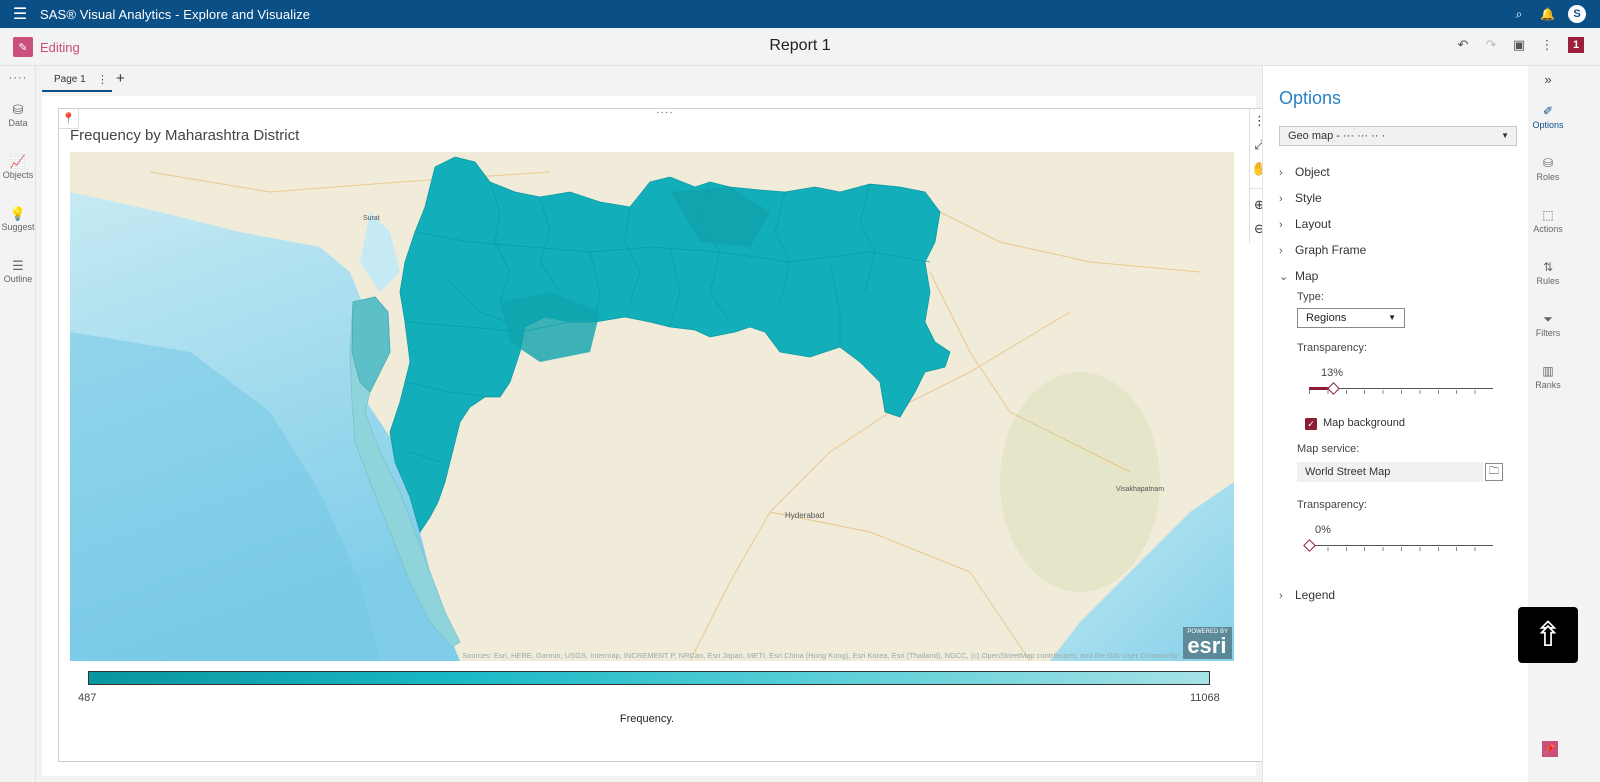 This screenshot has width=1600, height=782. Describe the element at coordinates (1548, 79) in the screenshot. I see `collapse-panel-icon: »` at that location.